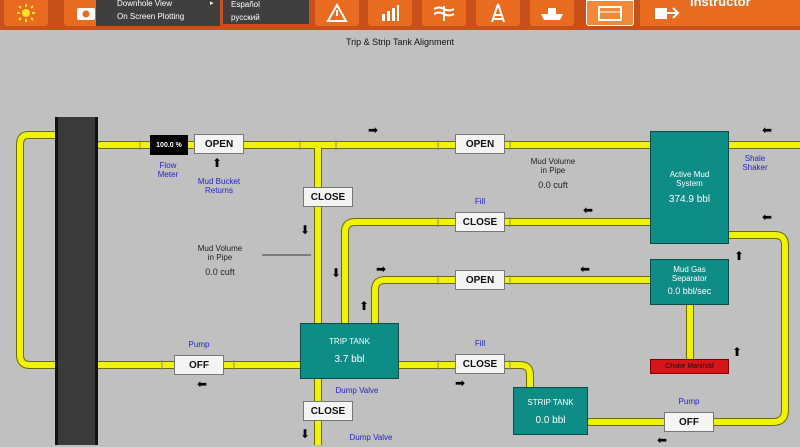 This screenshot has height=447, width=800. What do you see at coordinates (199, 365) in the screenshot?
I see `pump-left-toggle: OFF` at bounding box center [199, 365].